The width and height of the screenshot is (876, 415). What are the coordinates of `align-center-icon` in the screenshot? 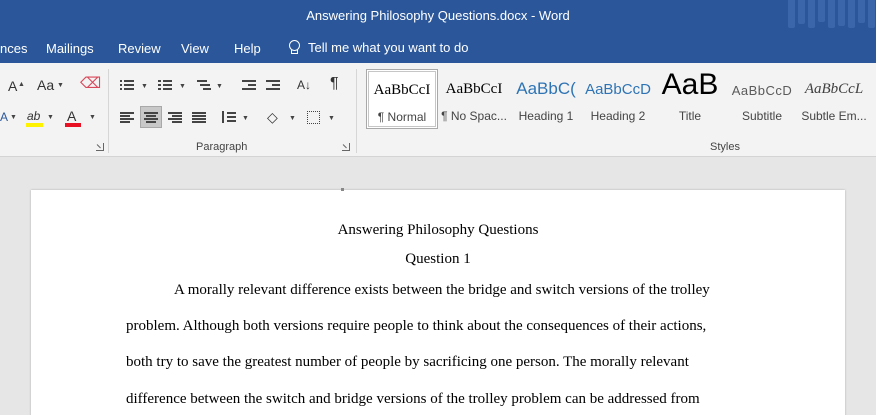 It's located at (151, 117).